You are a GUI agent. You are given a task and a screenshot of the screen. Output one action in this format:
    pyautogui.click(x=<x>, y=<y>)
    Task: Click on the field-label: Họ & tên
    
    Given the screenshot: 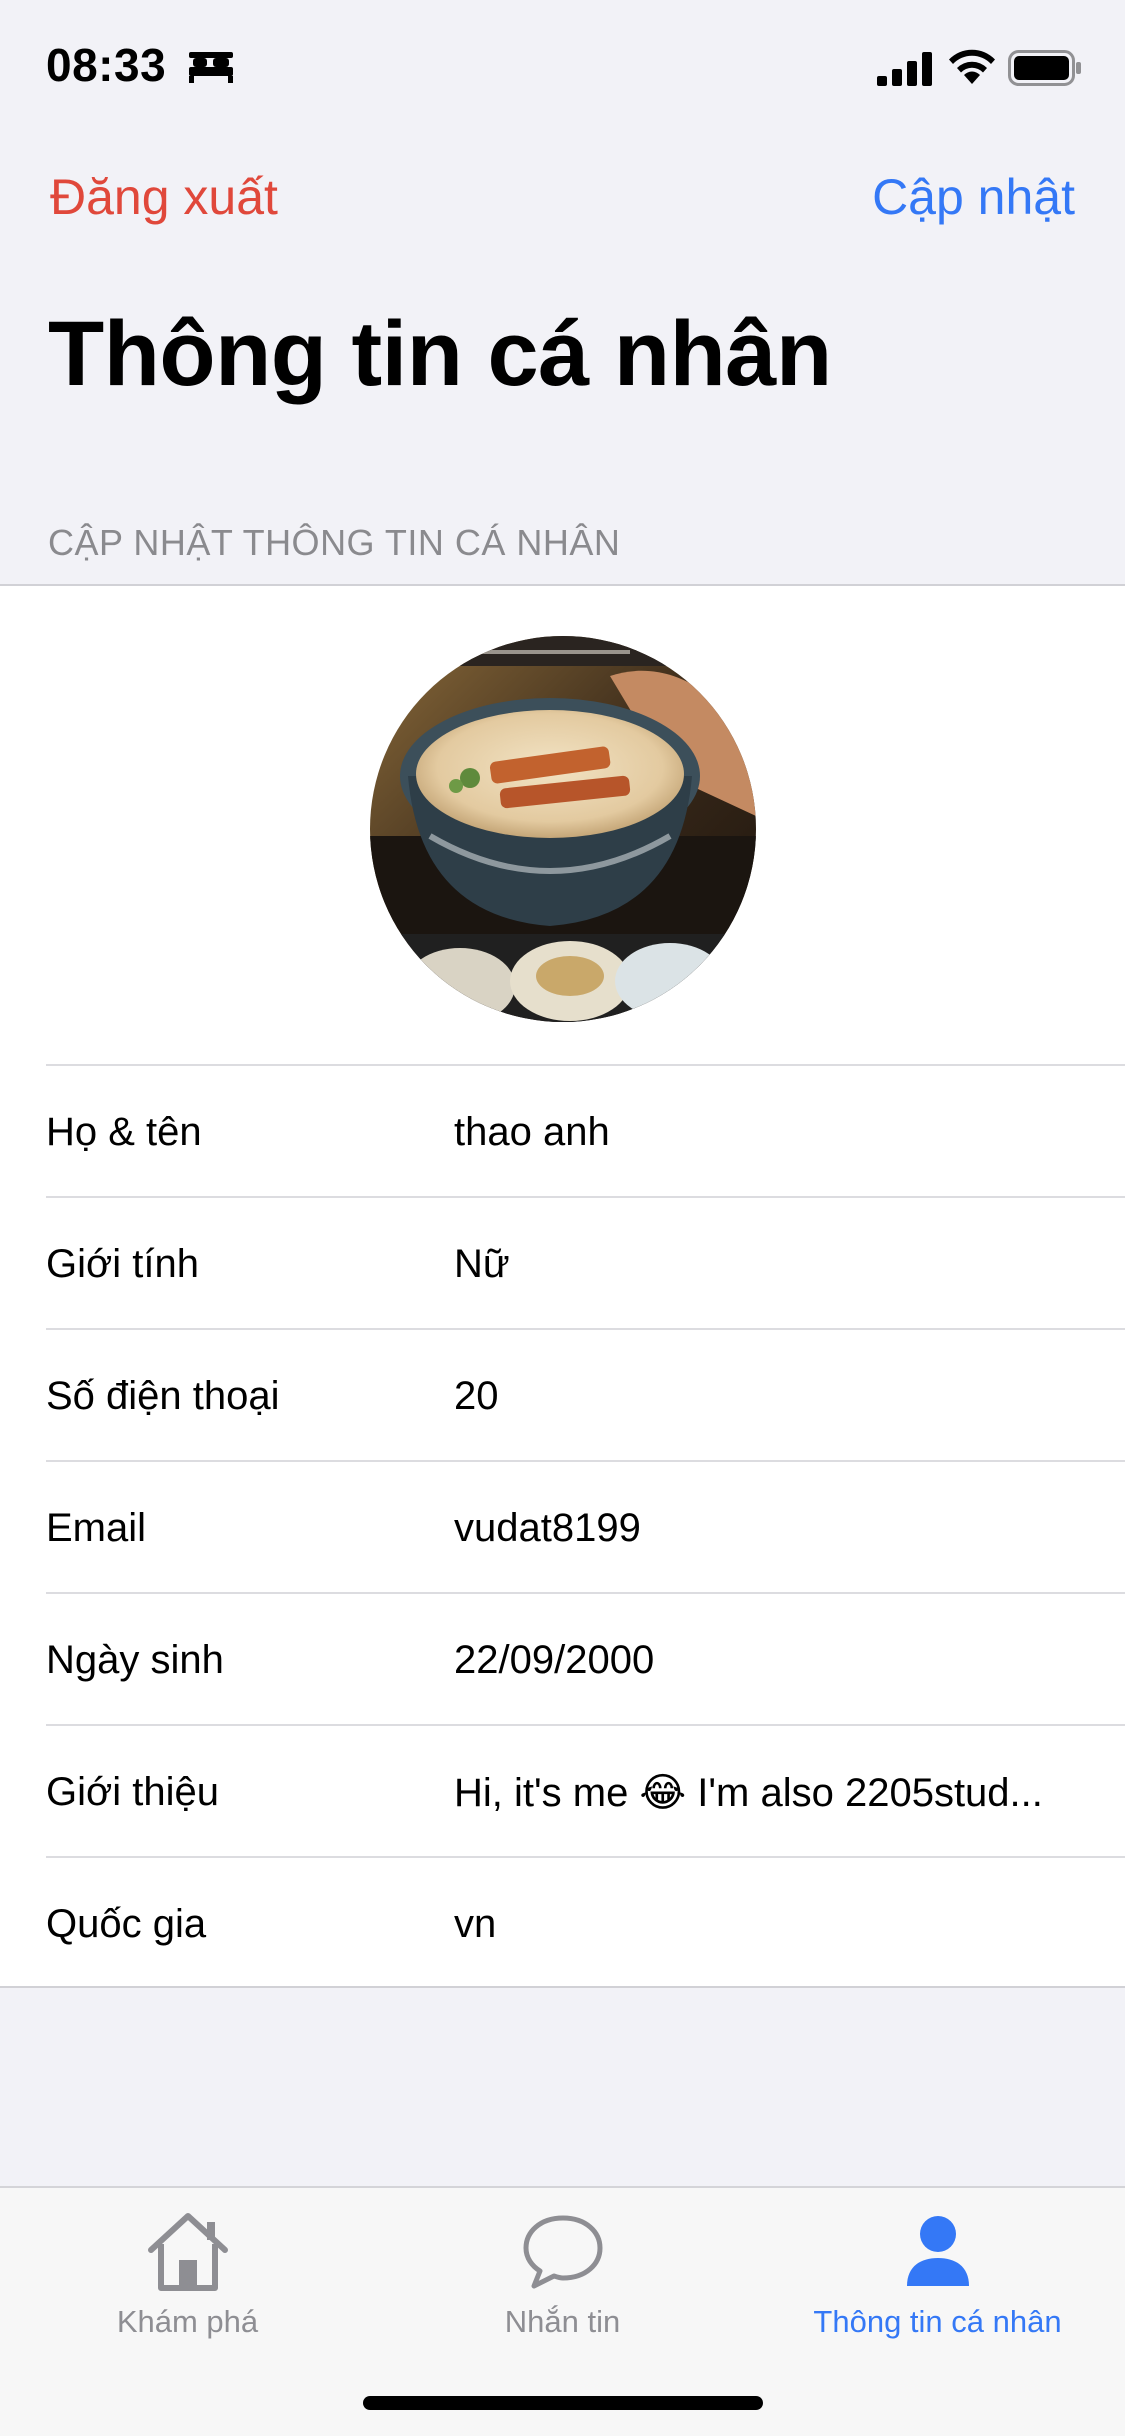 What is the action you would take?
    pyautogui.click(x=124, y=1132)
    